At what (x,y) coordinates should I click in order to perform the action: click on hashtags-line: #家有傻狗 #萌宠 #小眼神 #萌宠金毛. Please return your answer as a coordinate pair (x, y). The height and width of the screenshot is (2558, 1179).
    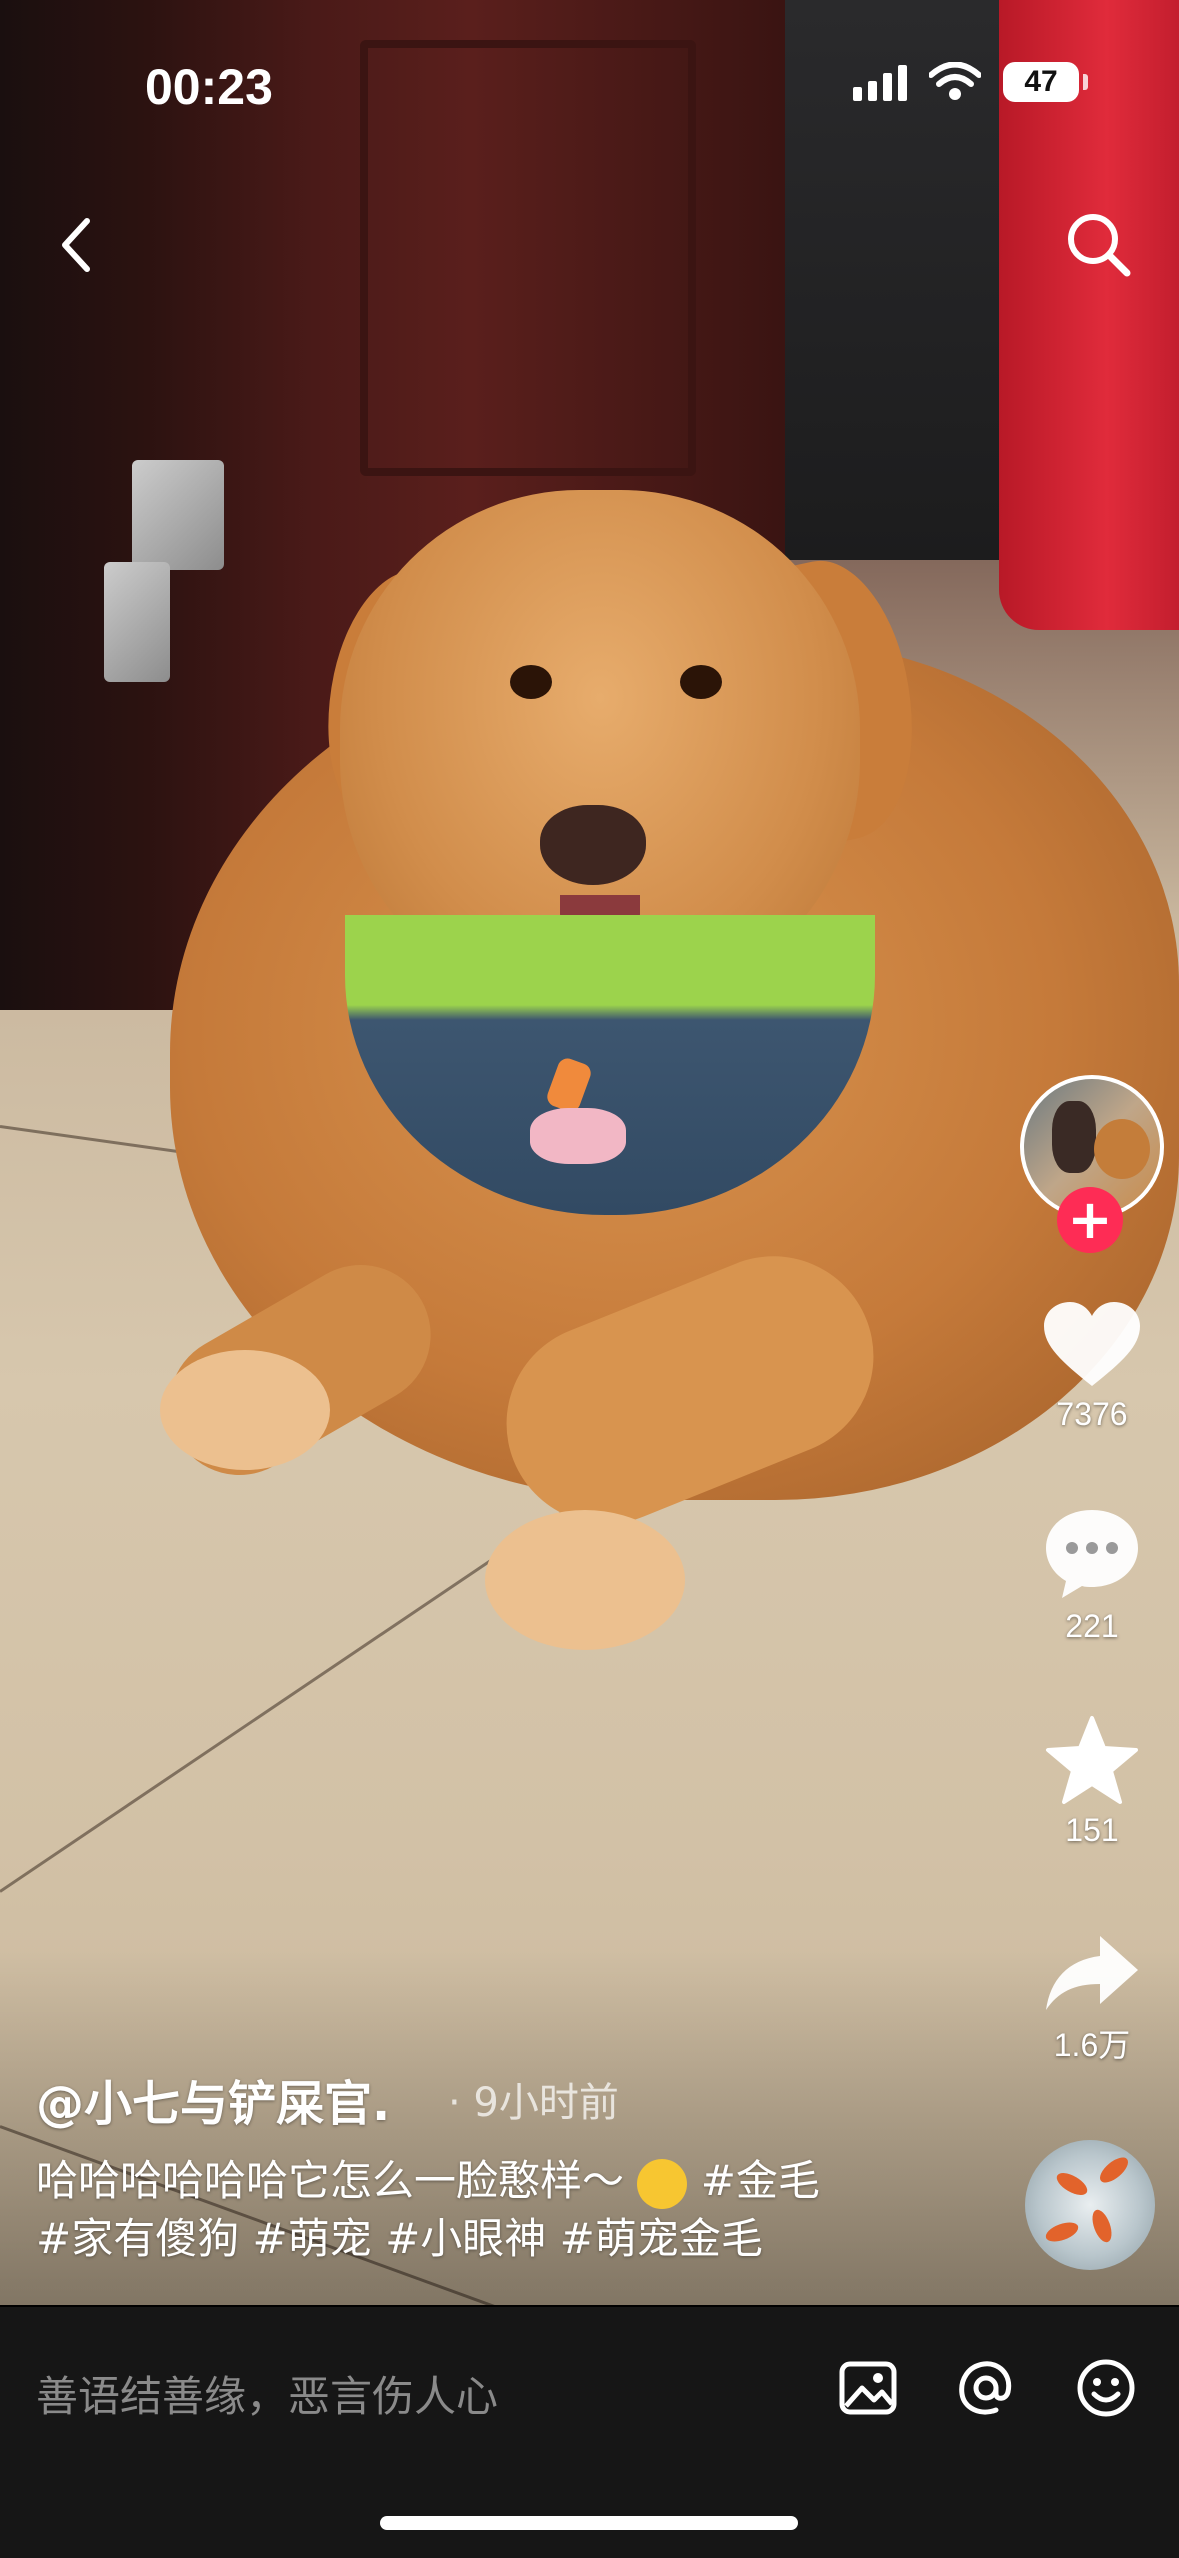
    Looking at the image, I should click on (399, 2238).